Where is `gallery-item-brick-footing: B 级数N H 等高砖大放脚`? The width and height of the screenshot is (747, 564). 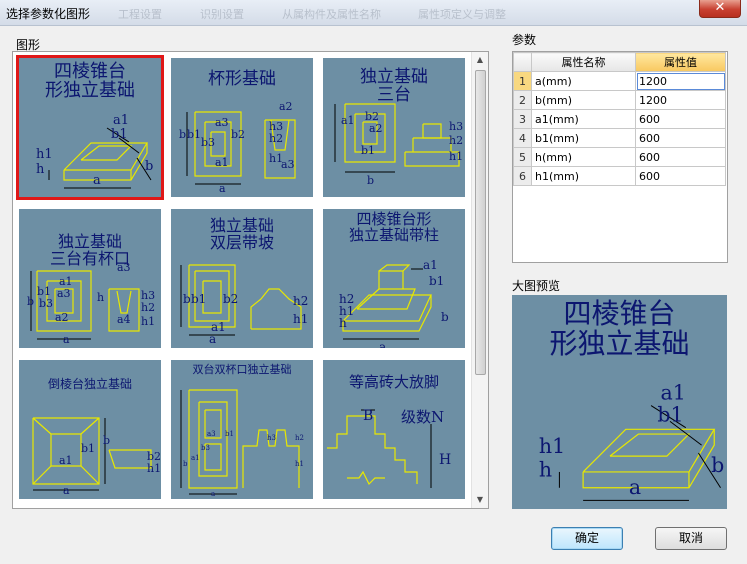 gallery-item-brick-footing: B 级数N H 等高砖大放脚 is located at coordinates (394, 429).